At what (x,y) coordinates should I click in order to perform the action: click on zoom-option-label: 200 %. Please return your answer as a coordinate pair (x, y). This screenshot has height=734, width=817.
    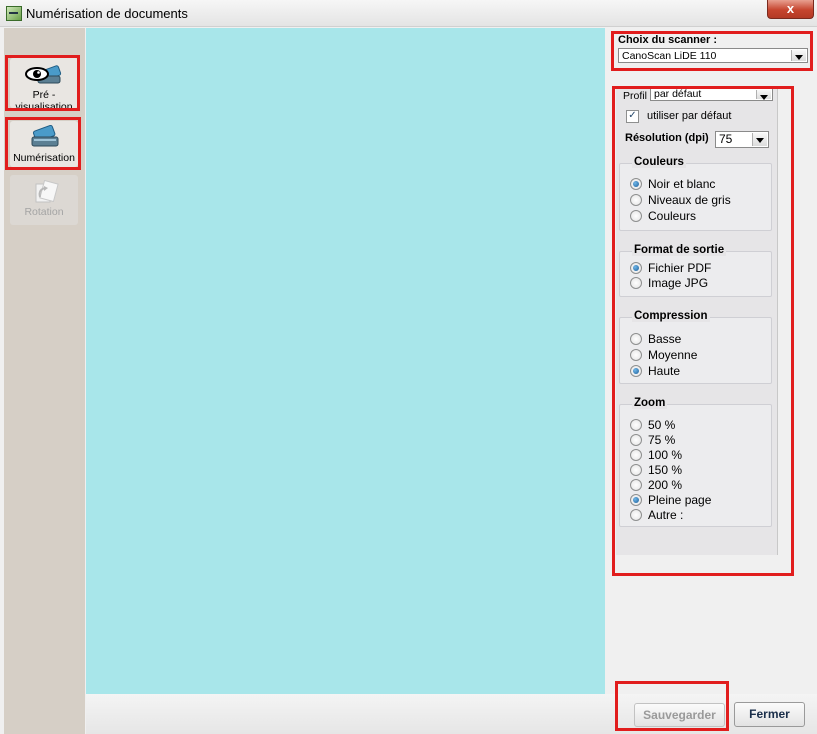
    Looking at the image, I should click on (665, 485).